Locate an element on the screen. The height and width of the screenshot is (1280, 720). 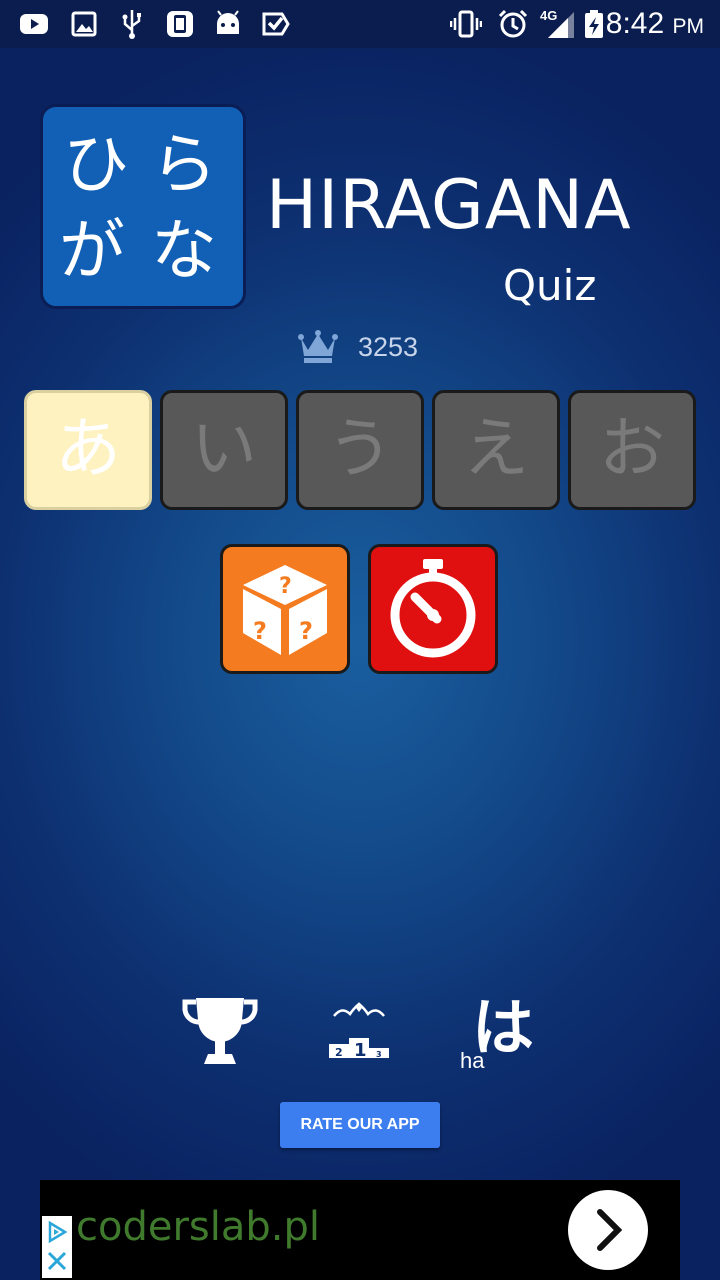
podium-second: 2 is located at coordinates (339, 1052).